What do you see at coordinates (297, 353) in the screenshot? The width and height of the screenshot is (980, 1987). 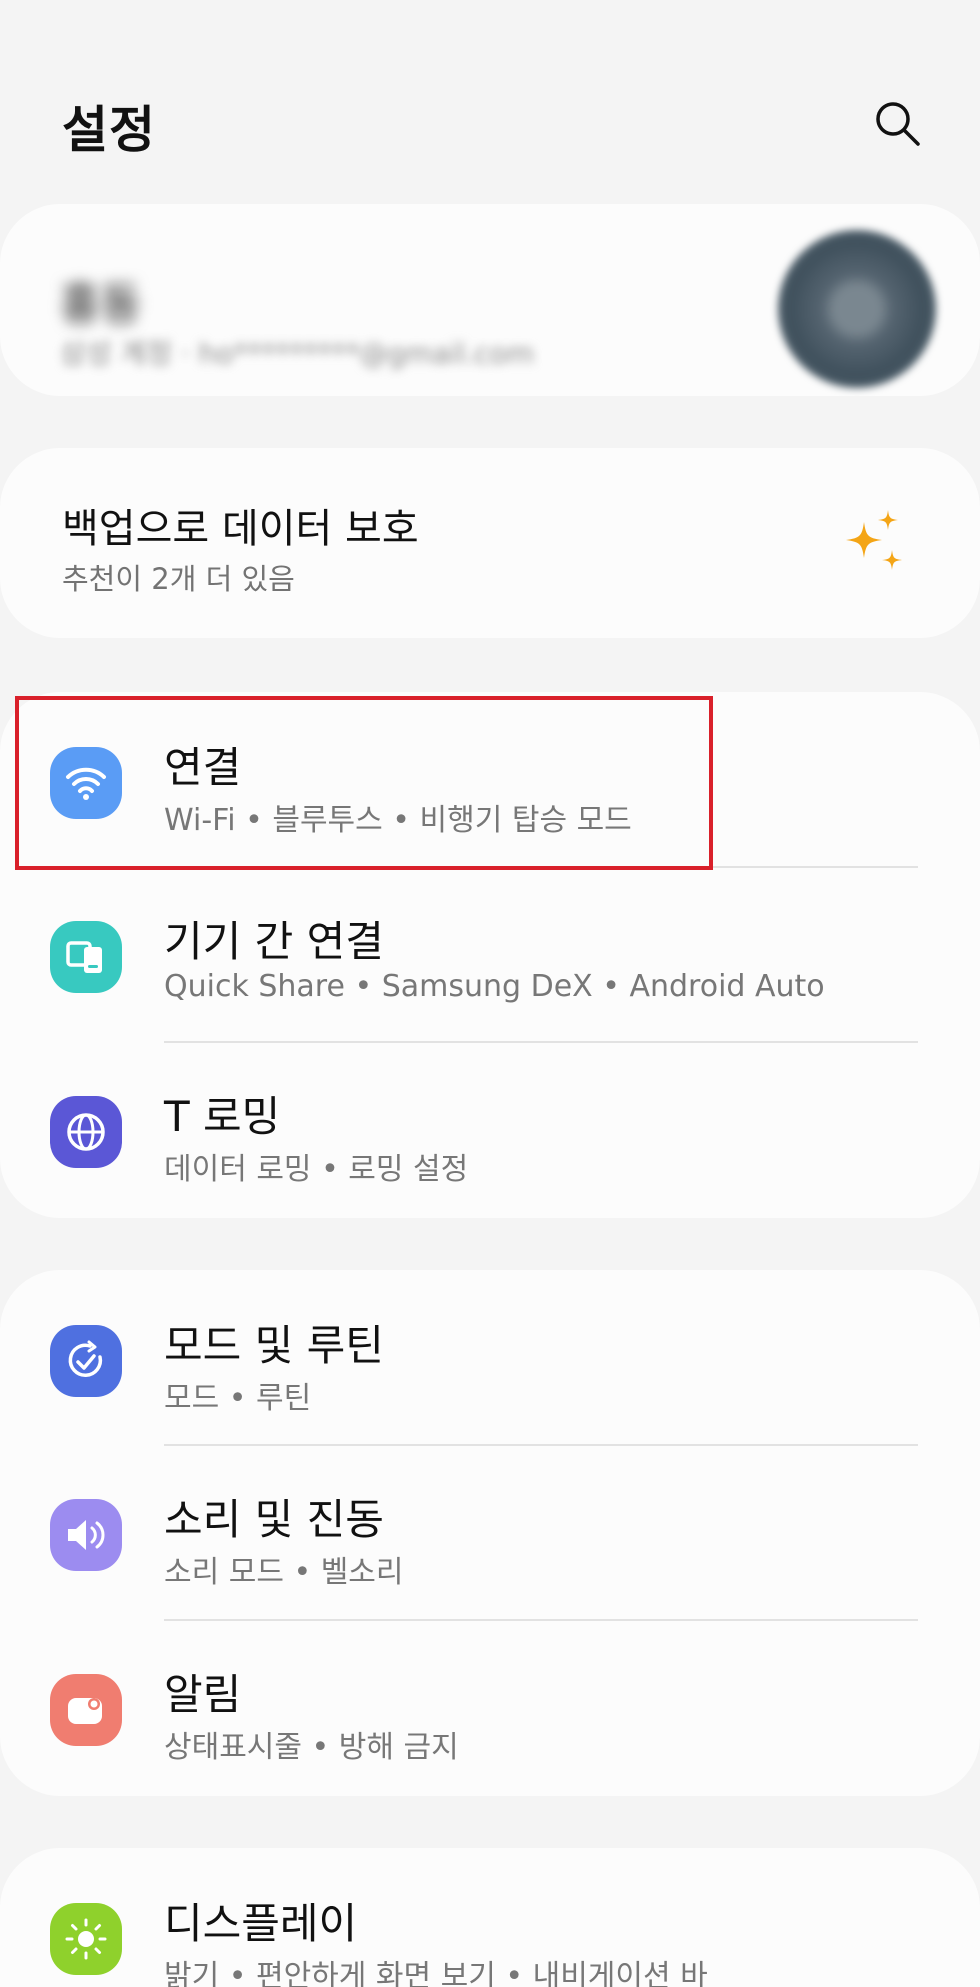 I see `profile-account: 삼성 계정 · ho*********@gmail.com` at bounding box center [297, 353].